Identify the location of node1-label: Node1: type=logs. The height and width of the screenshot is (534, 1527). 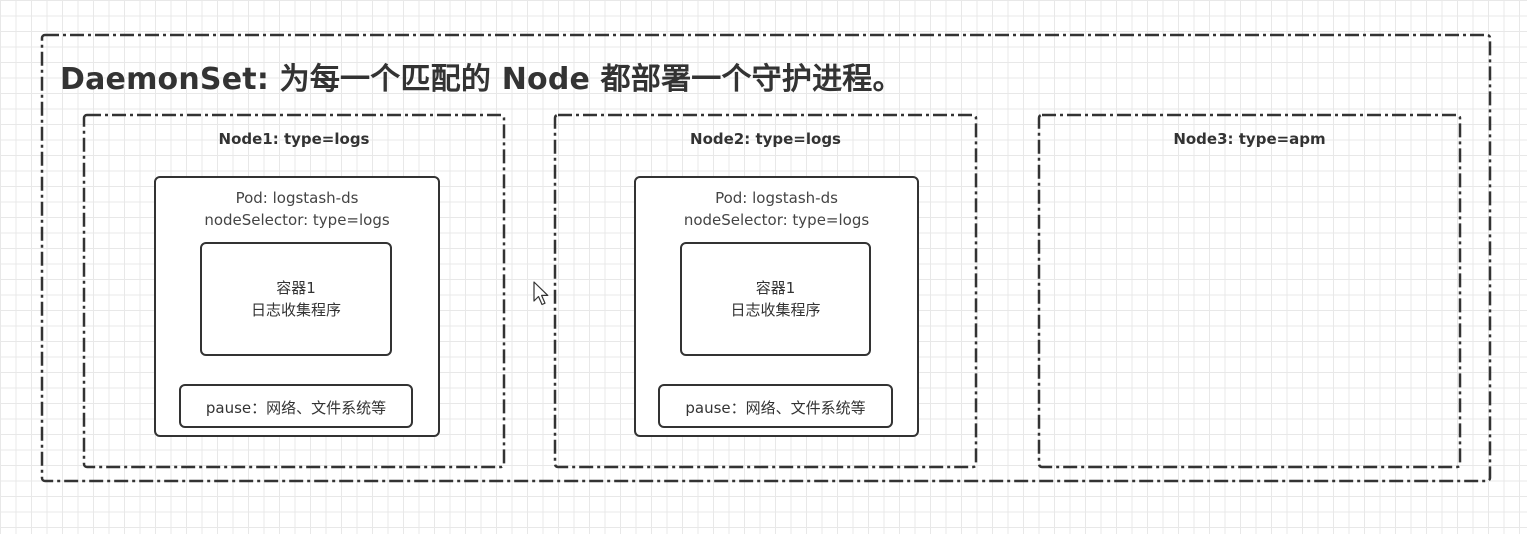
(294, 139).